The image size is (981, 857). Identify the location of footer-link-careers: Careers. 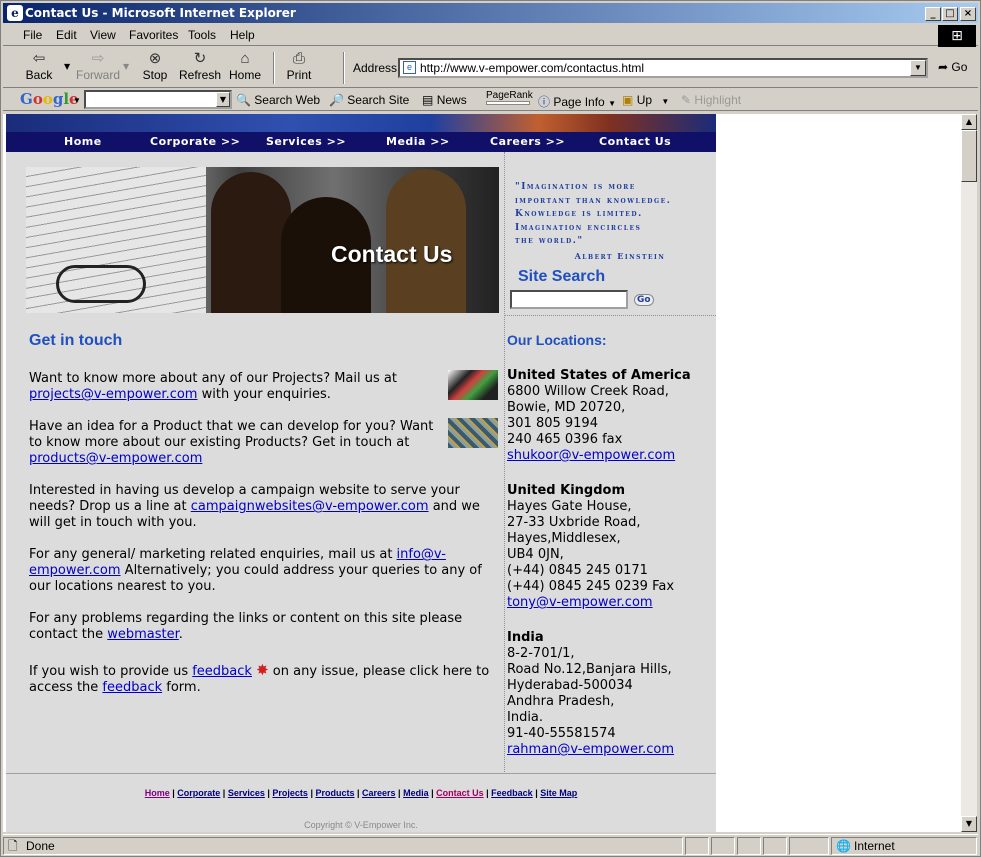
(379, 793).